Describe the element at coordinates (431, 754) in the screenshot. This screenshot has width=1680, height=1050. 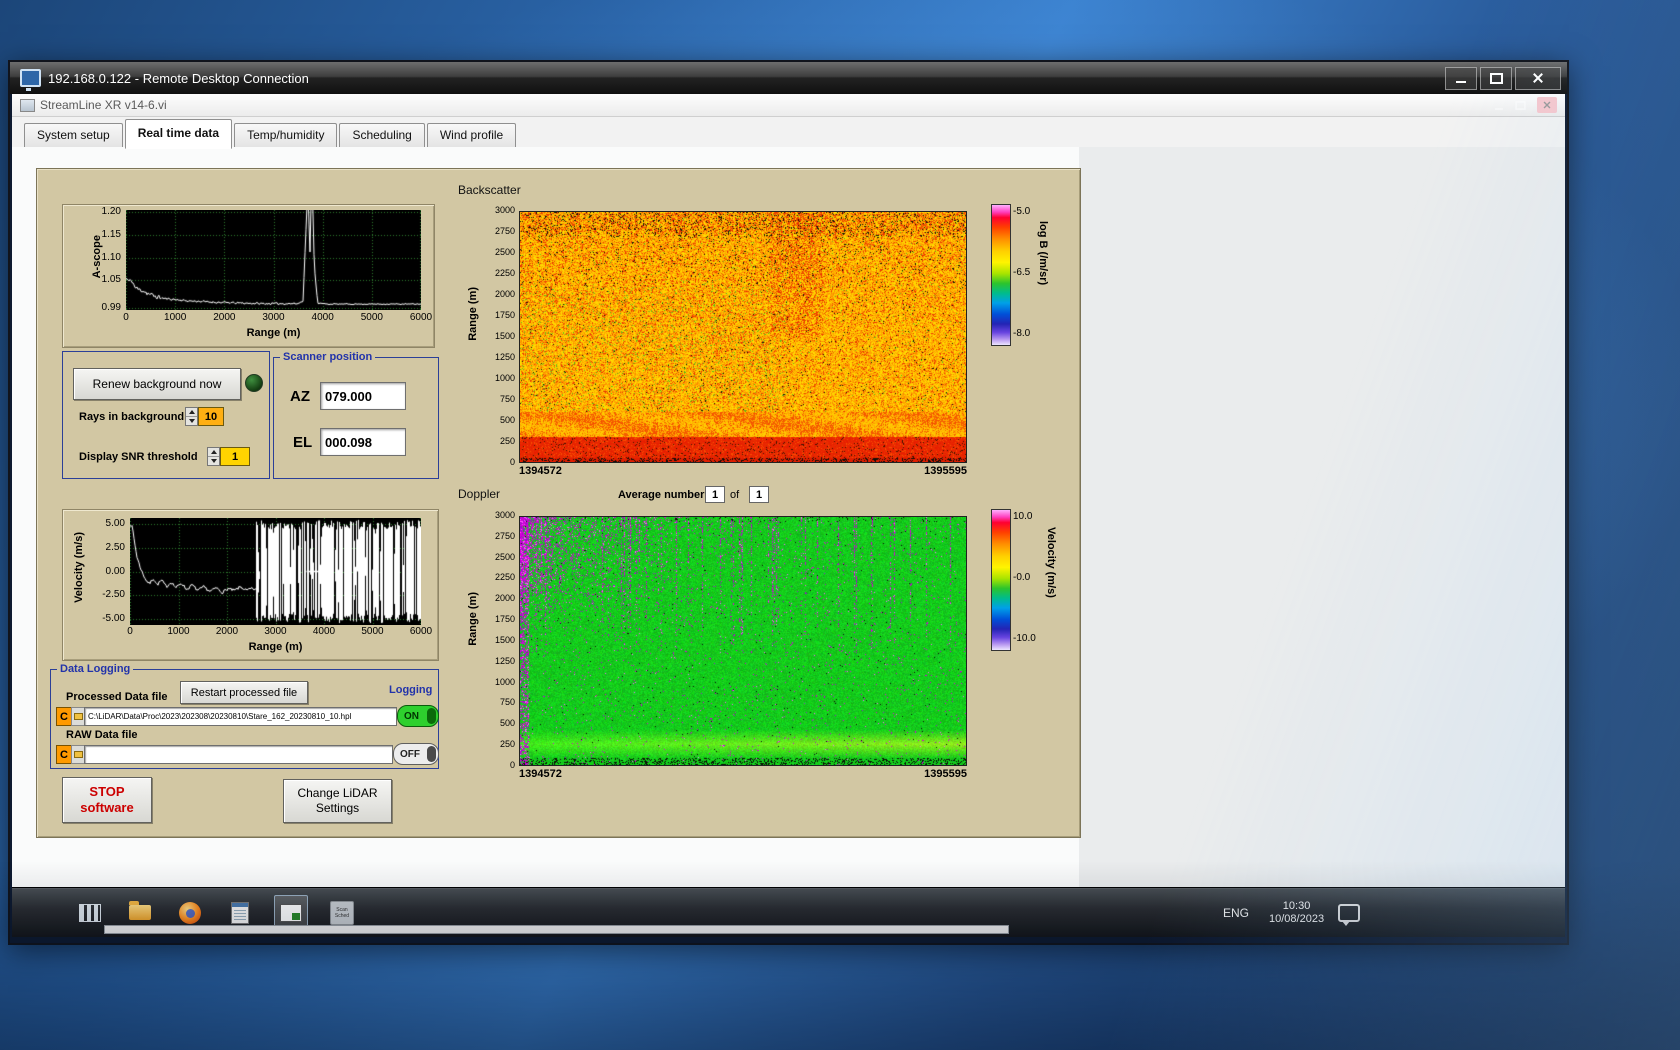
I see `toggle-lever` at that location.